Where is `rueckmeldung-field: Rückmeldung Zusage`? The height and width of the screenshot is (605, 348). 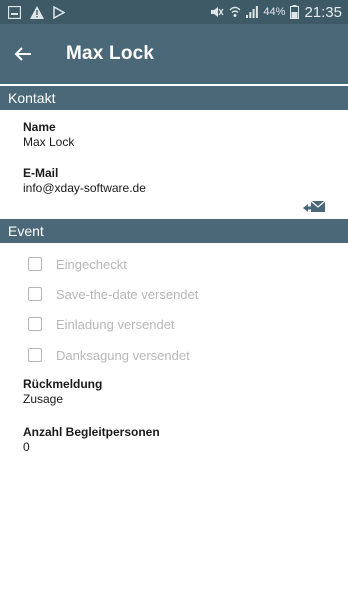 rueckmeldung-field: Rückmeldung Zusage is located at coordinates (178, 392).